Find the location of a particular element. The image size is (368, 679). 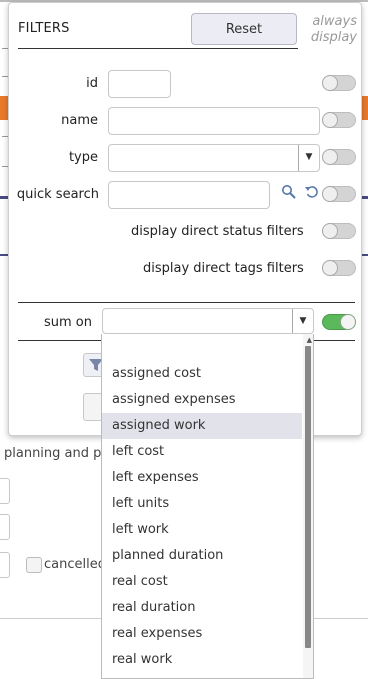

sum-on-option: planned duration is located at coordinates (202, 556).